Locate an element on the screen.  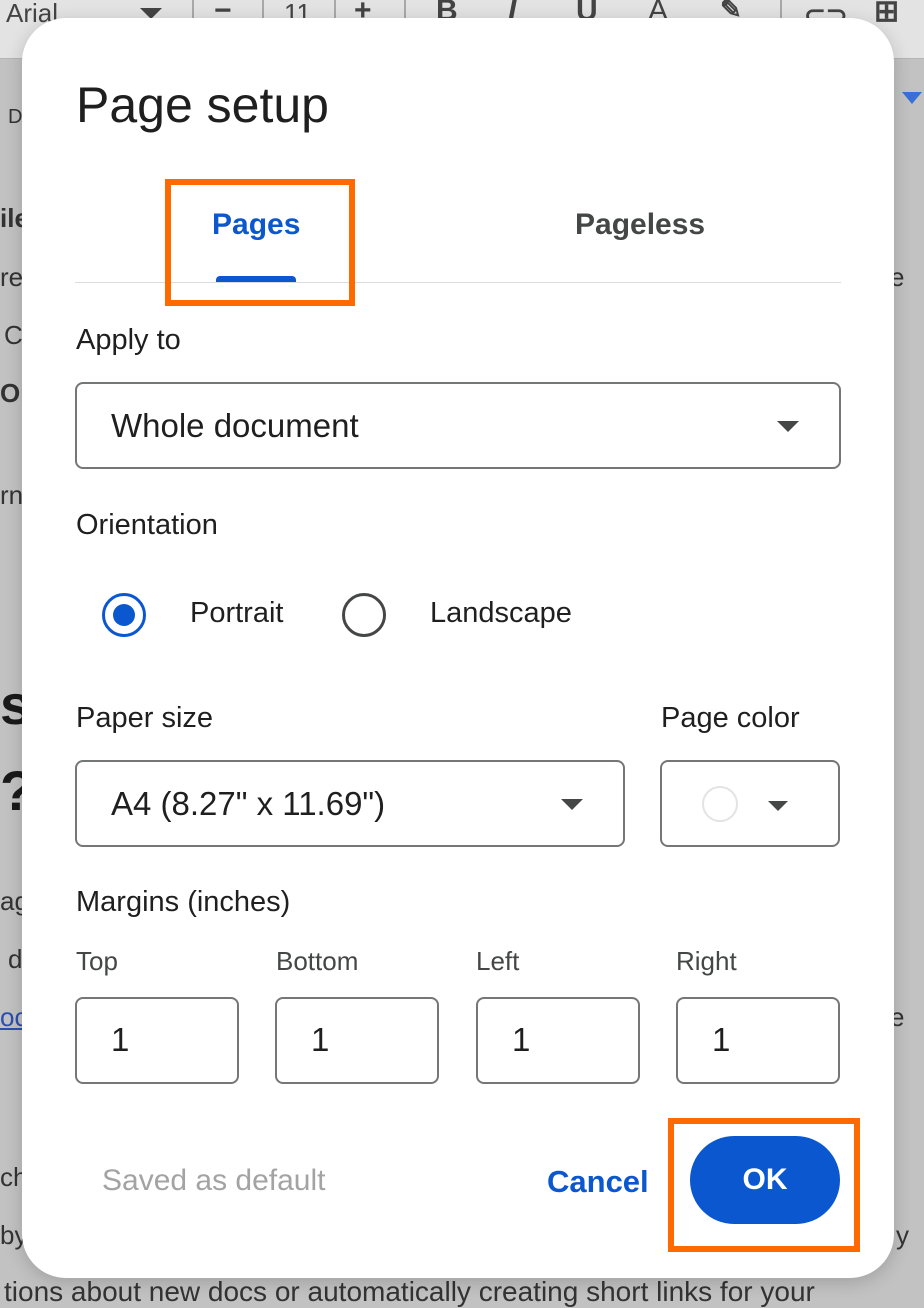
margin-bottom-label: Bottom is located at coordinates (317, 961).